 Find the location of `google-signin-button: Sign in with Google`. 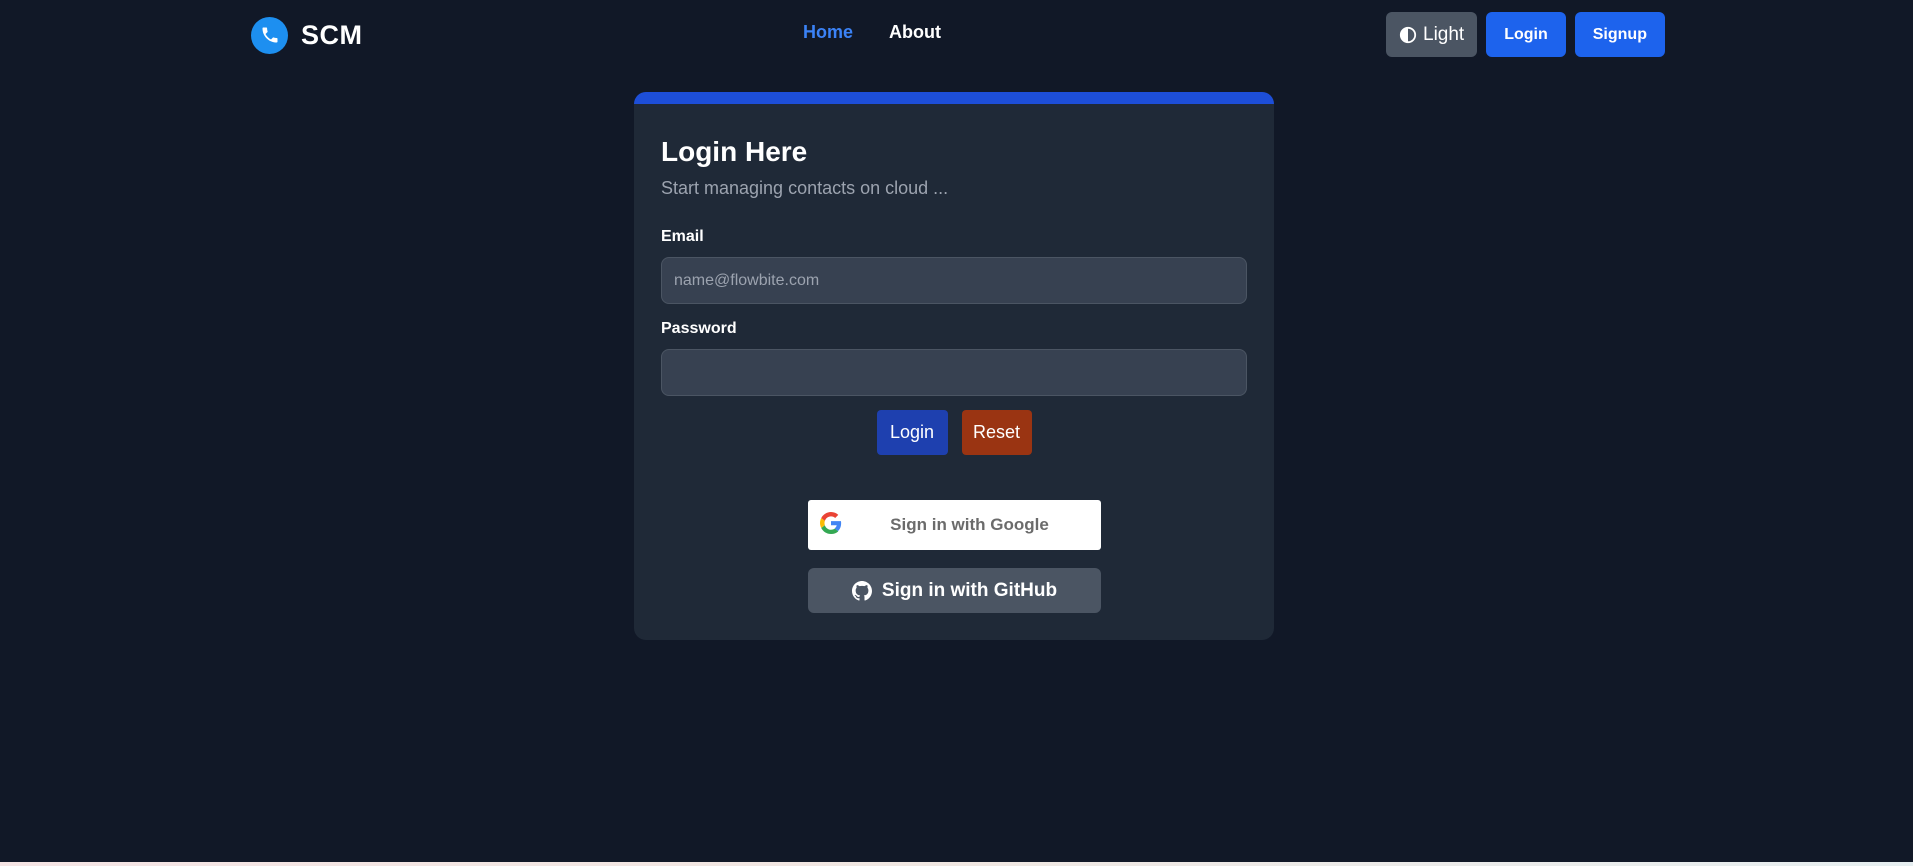

google-signin-button: Sign in with Google is located at coordinates (954, 525).